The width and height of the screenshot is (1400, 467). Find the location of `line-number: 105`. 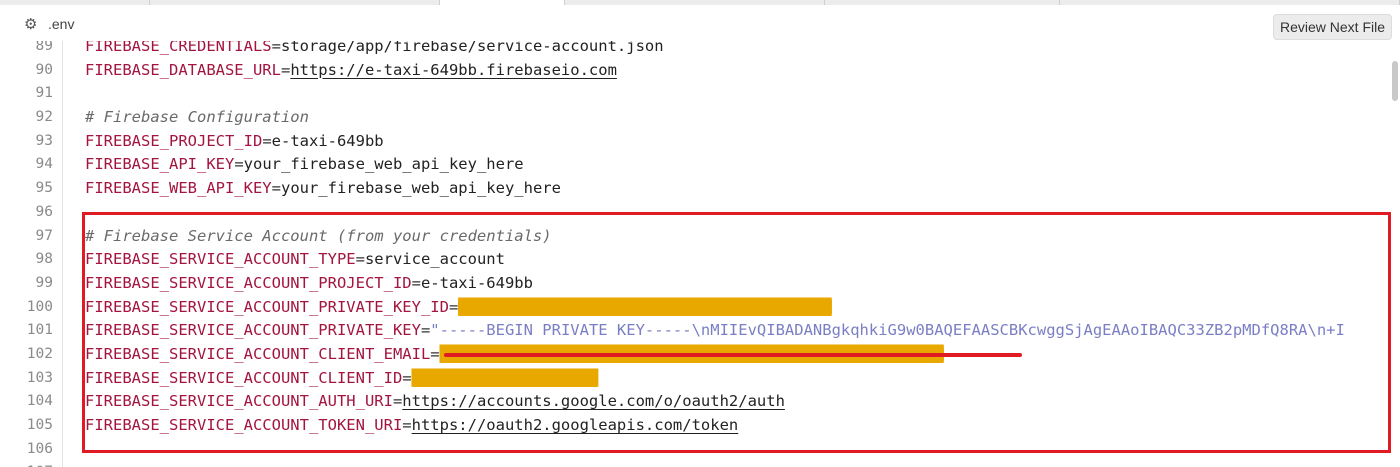

line-number: 105 is located at coordinates (39, 425).